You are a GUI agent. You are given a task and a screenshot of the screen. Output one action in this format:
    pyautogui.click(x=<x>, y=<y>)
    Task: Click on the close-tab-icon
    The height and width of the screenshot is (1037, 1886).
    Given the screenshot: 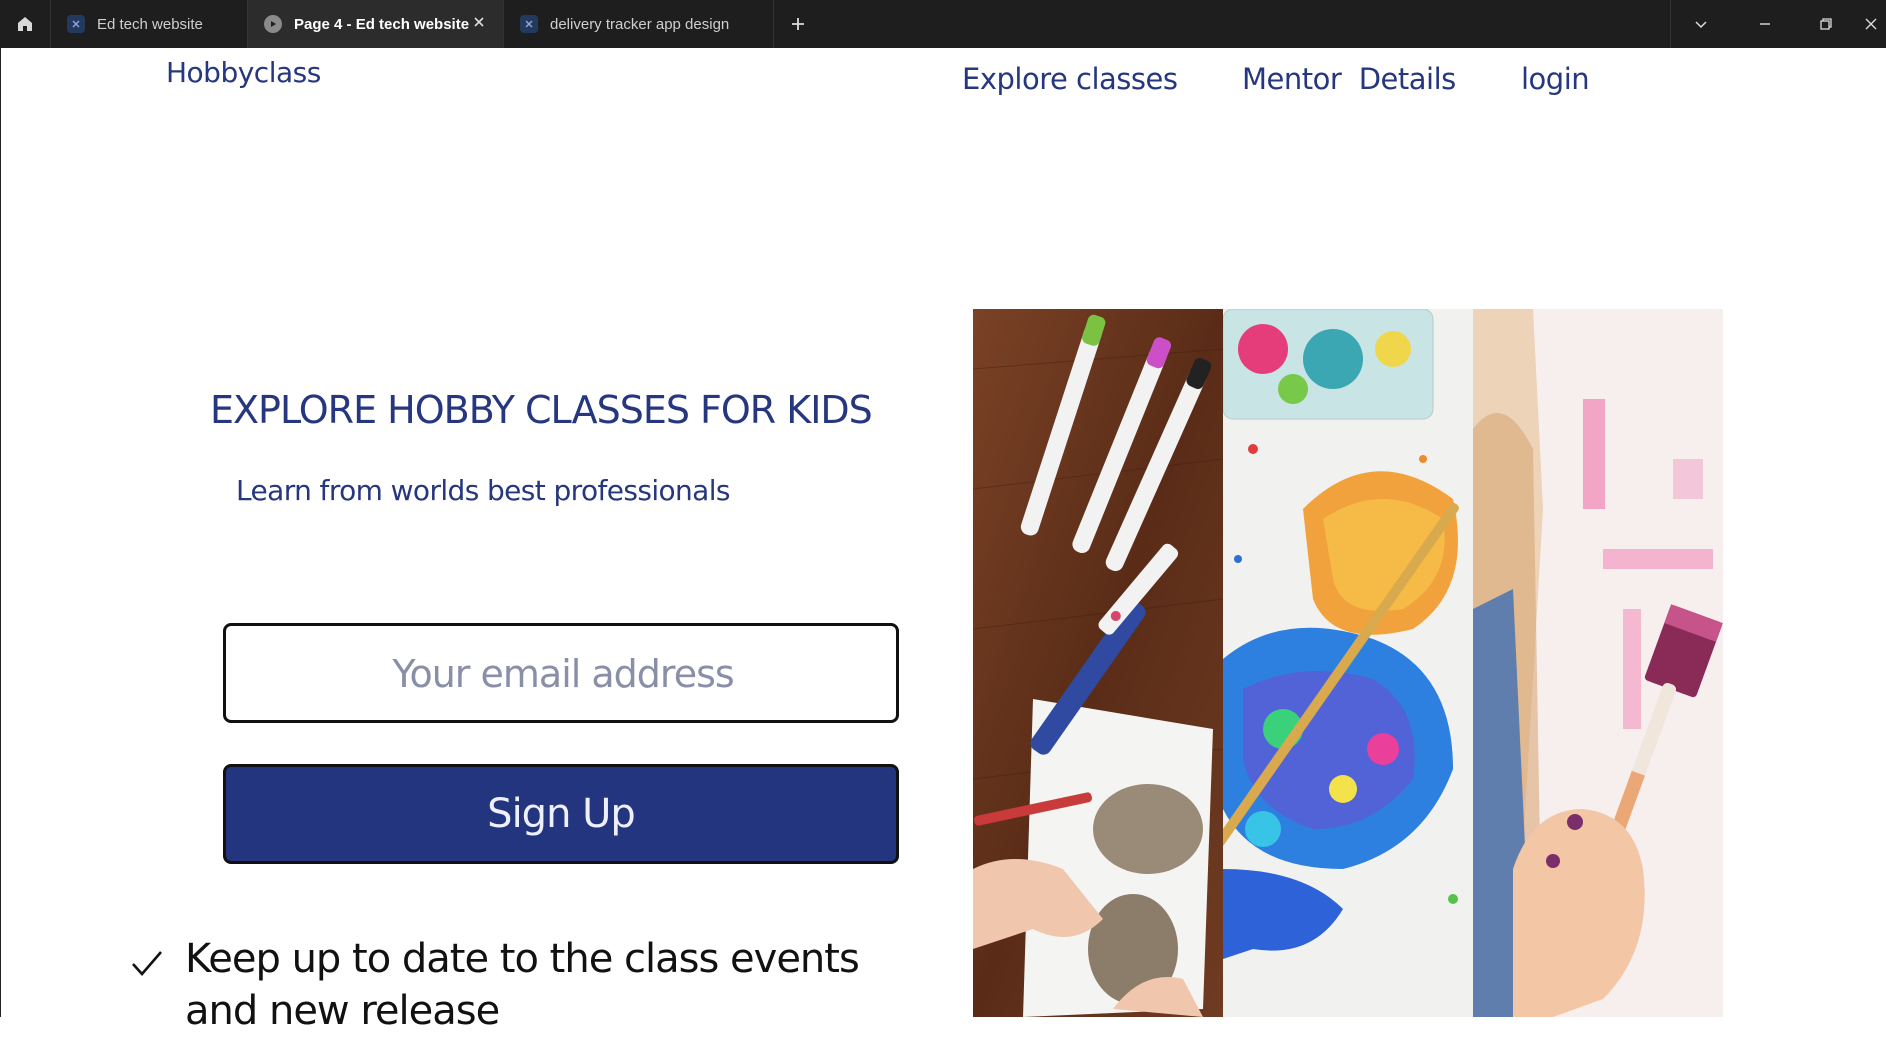 What is the action you would take?
    pyautogui.click(x=479, y=22)
    